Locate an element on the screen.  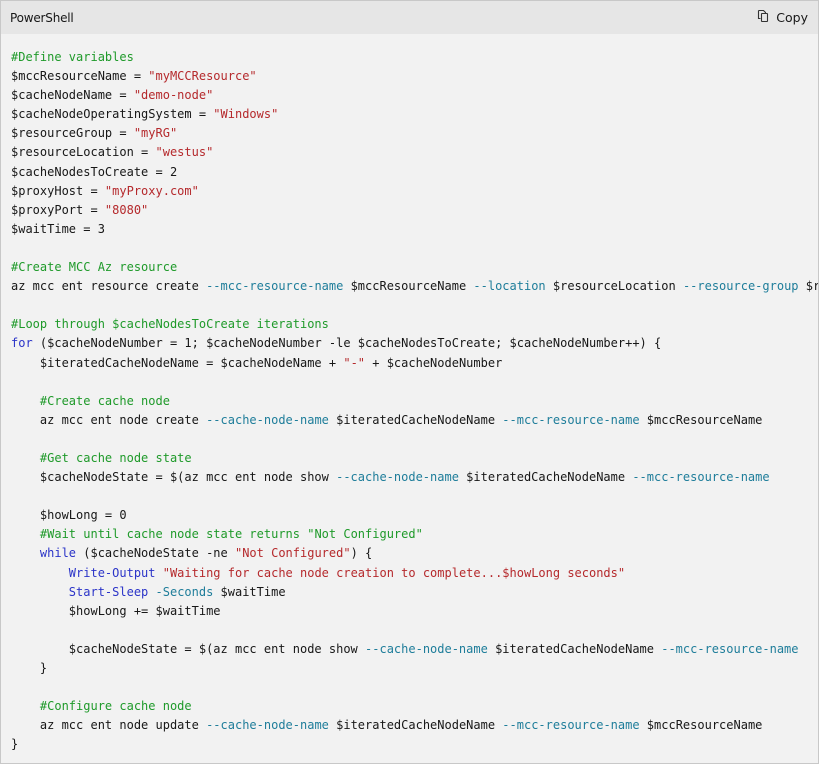
code-text: $resourceGroup = is located at coordinates (72, 133).